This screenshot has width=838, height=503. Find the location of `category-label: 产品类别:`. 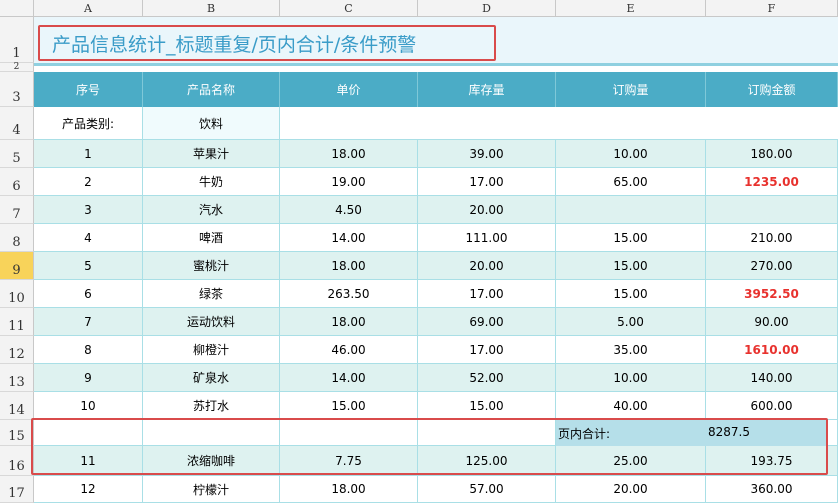

category-label: 产品类别: is located at coordinates (88, 123).